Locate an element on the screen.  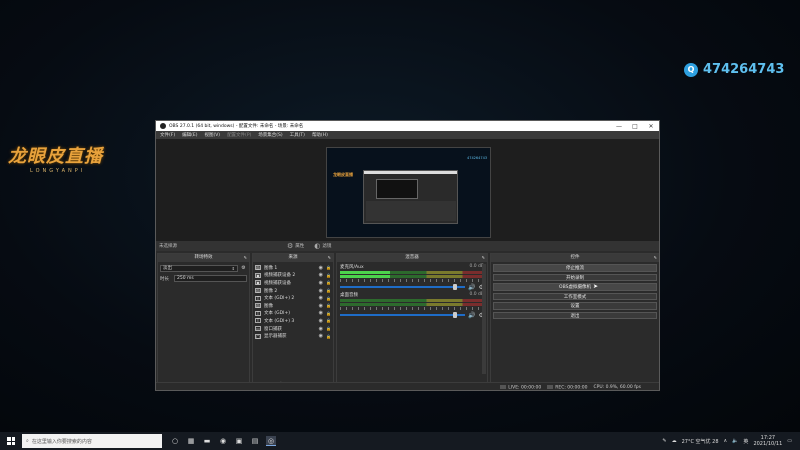
minimize-button: — is located at coordinates (619, 126).